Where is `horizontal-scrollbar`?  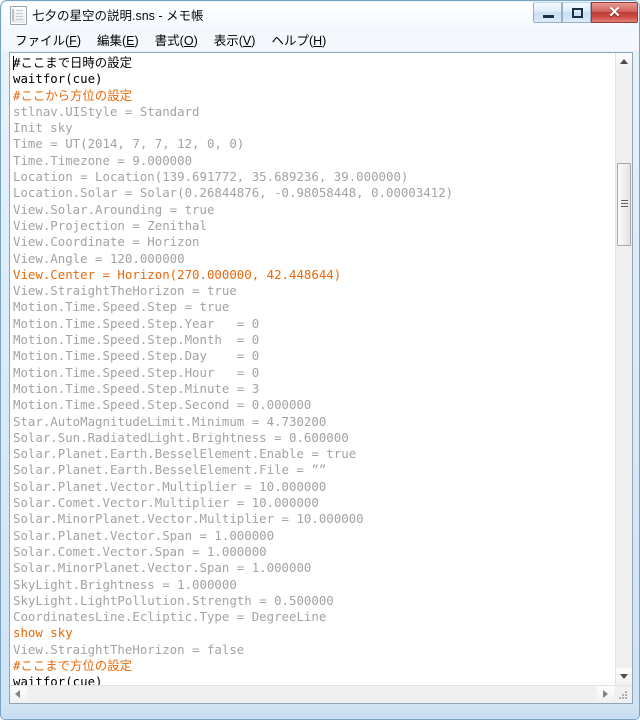
horizontal-scrollbar is located at coordinates (321, 694).